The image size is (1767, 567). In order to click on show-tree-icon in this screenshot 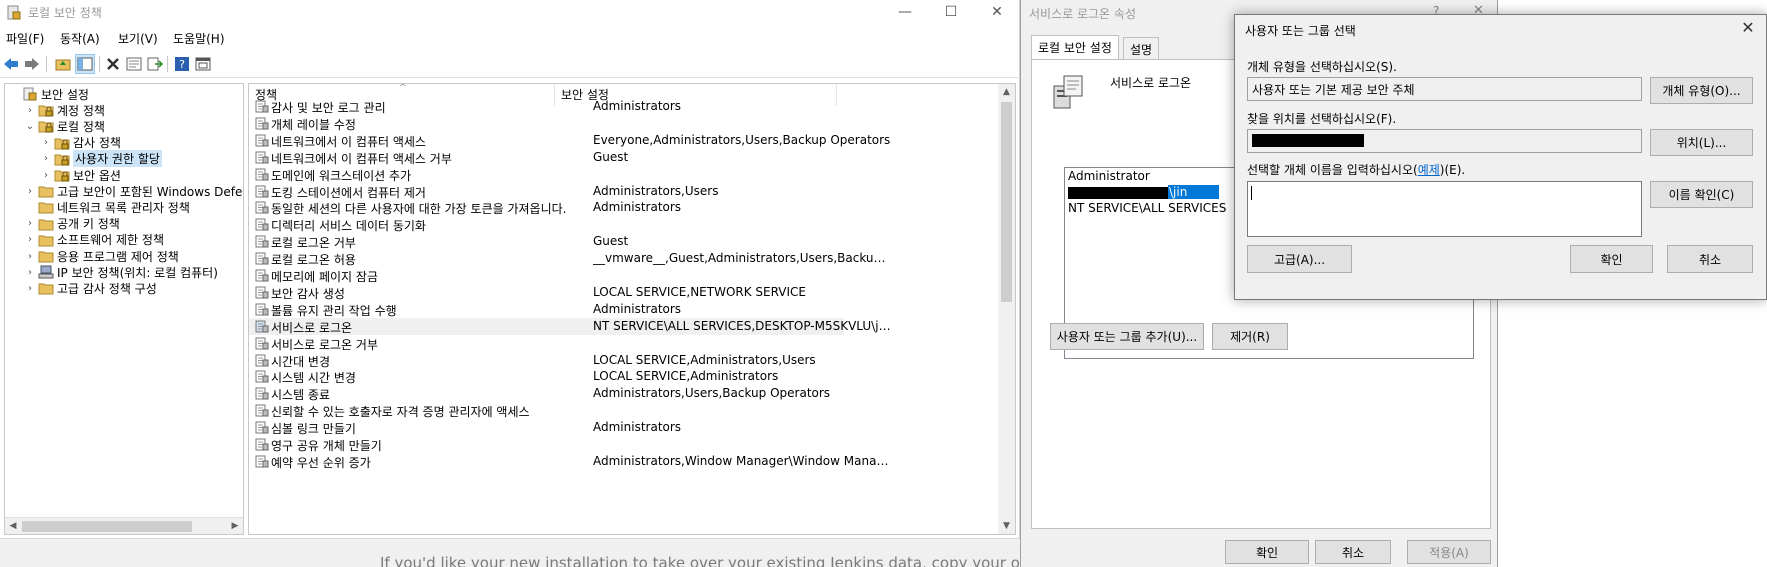, I will do `click(85, 64)`.